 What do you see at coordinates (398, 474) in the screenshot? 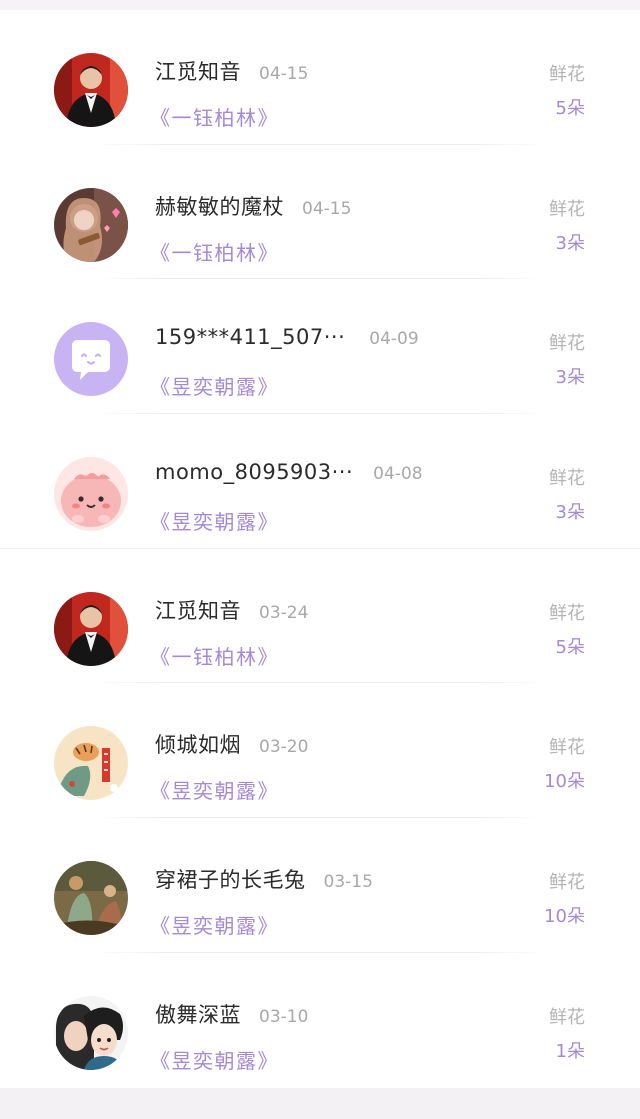
I see `gift-date: 04-08` at bounding box center [398, 474].